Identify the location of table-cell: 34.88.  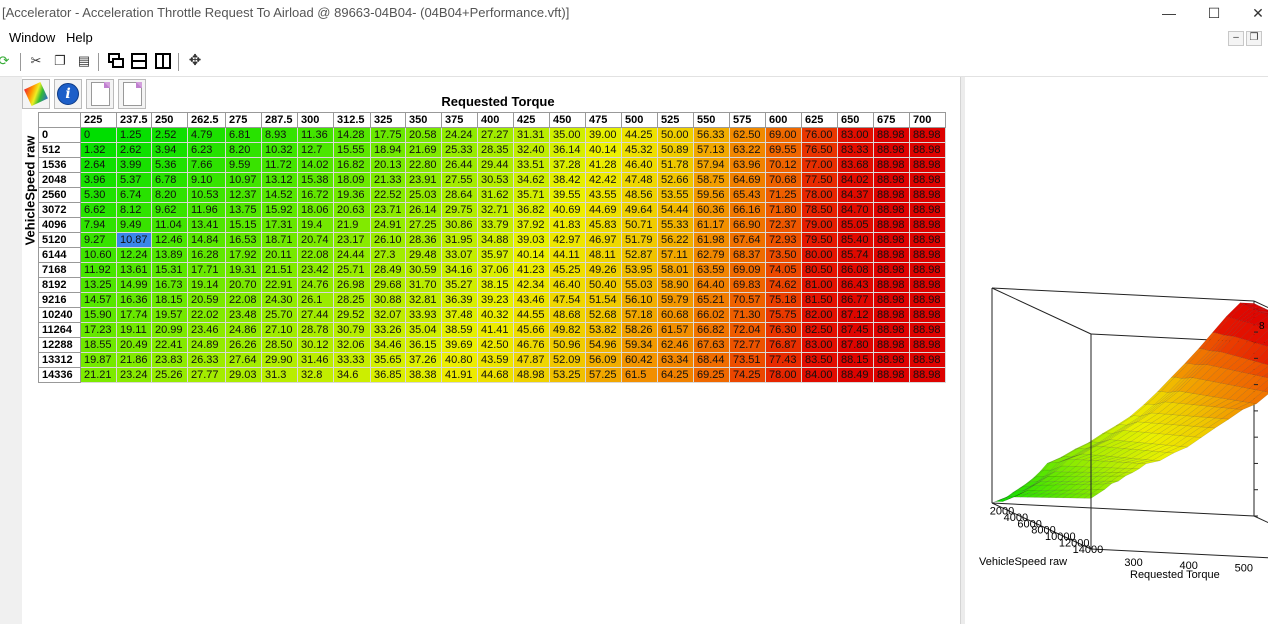
(495, 240).